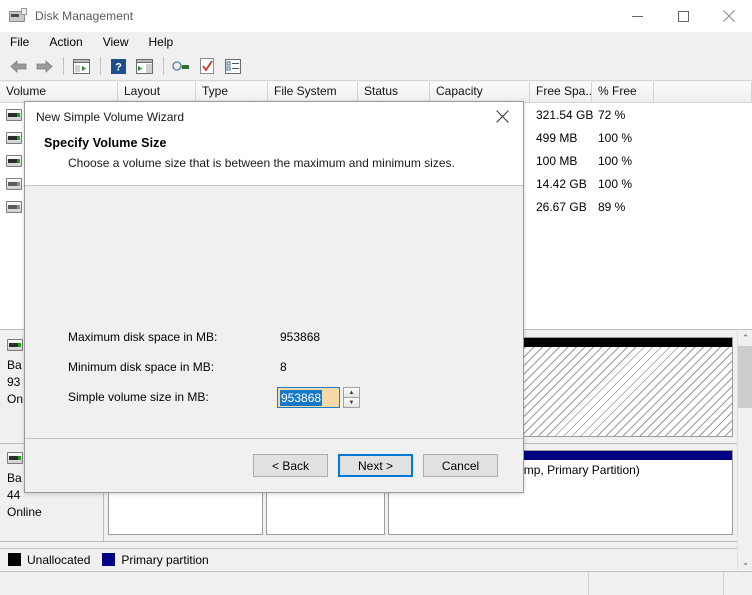 Image resolution: width=752 pixels, height=595 pixels. I want to click on volume-size-input-value: 953868, so click(301, 397).